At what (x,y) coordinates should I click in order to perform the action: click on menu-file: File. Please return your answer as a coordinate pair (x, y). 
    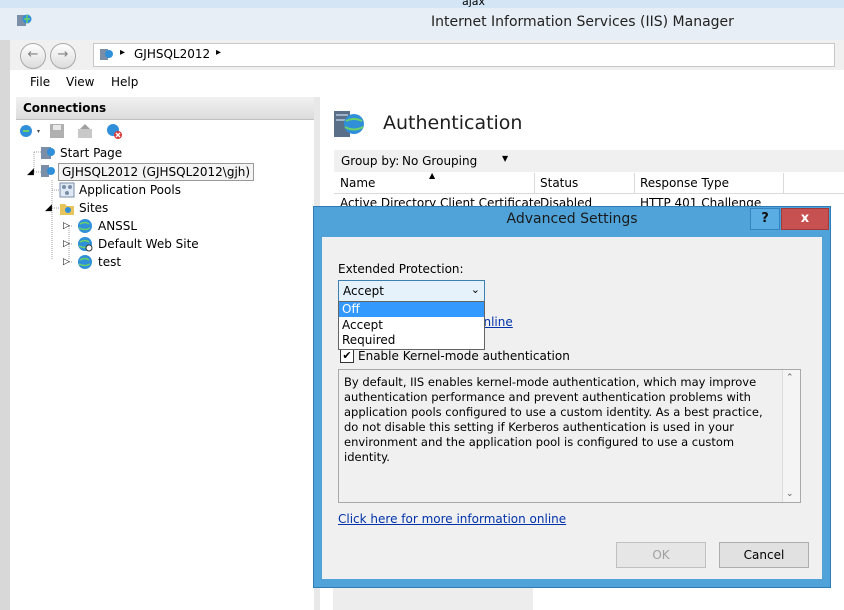
    Looking at the image, I should click on (40, 82).